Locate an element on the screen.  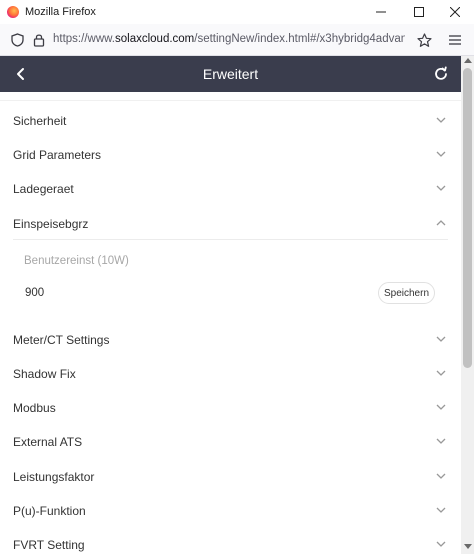
section-label: FVRT Setting is located at coordinates (49, 545).